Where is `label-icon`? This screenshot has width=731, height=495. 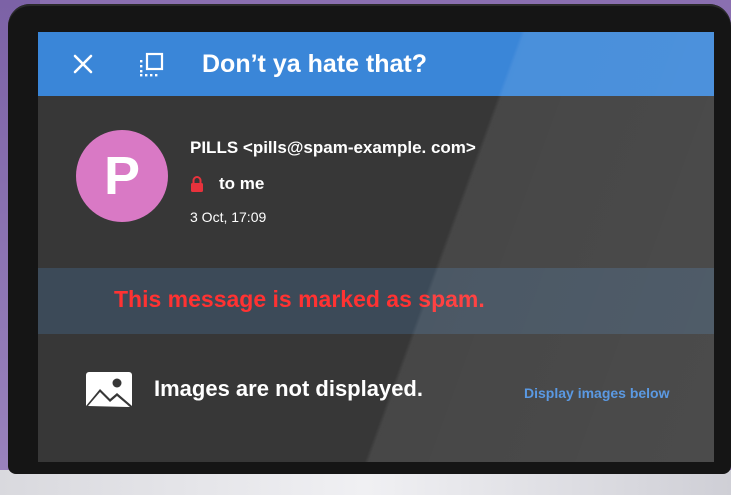
label-icon is located at coordinates (151, 65).